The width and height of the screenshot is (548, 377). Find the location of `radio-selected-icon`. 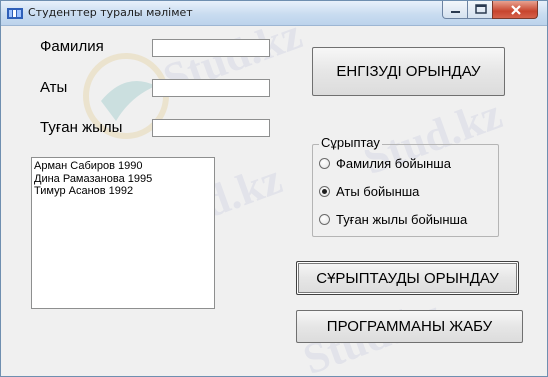

radio-selected-icon is located at coordinates (324, 191).